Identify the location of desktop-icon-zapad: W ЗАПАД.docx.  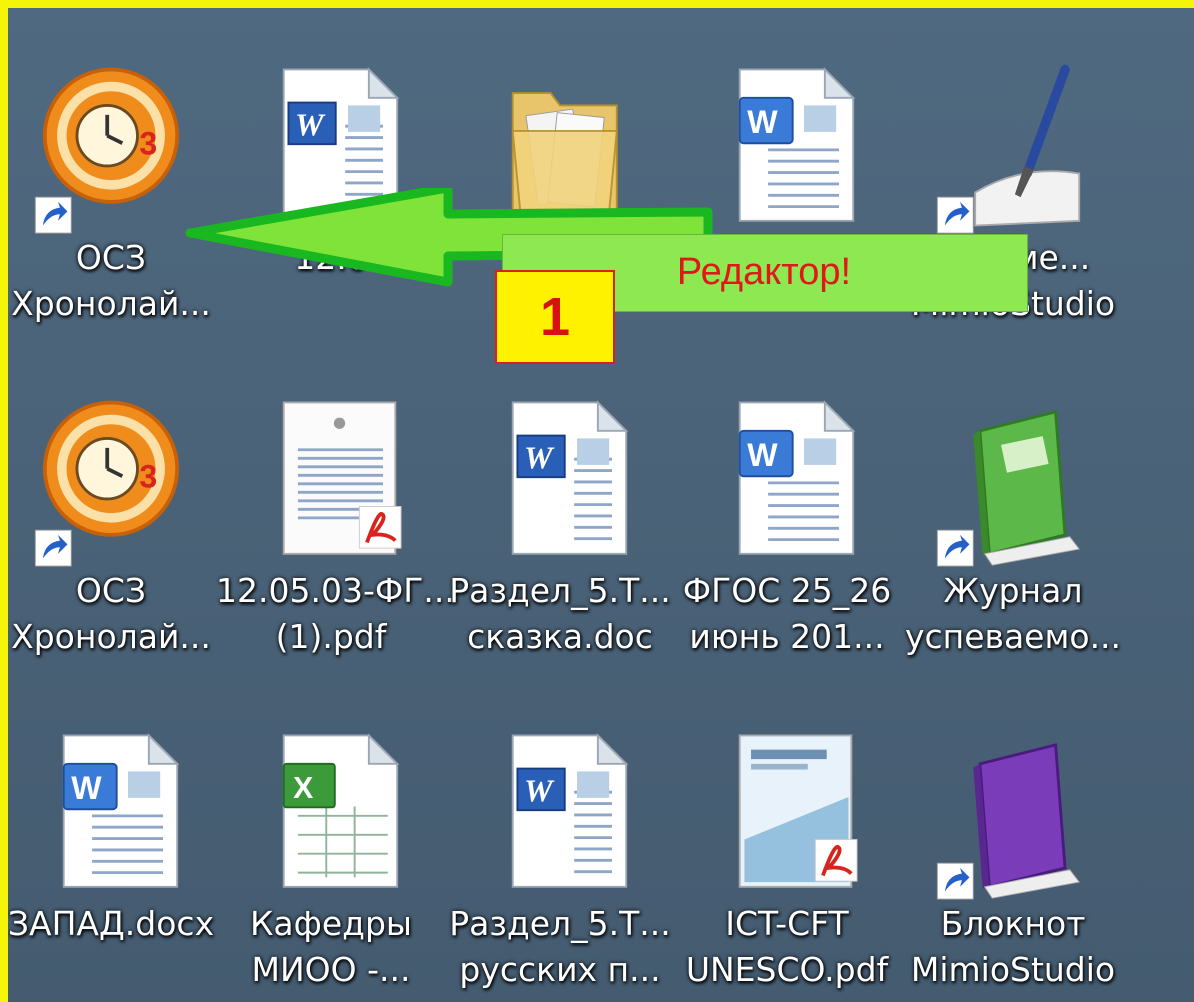
(117, 864).